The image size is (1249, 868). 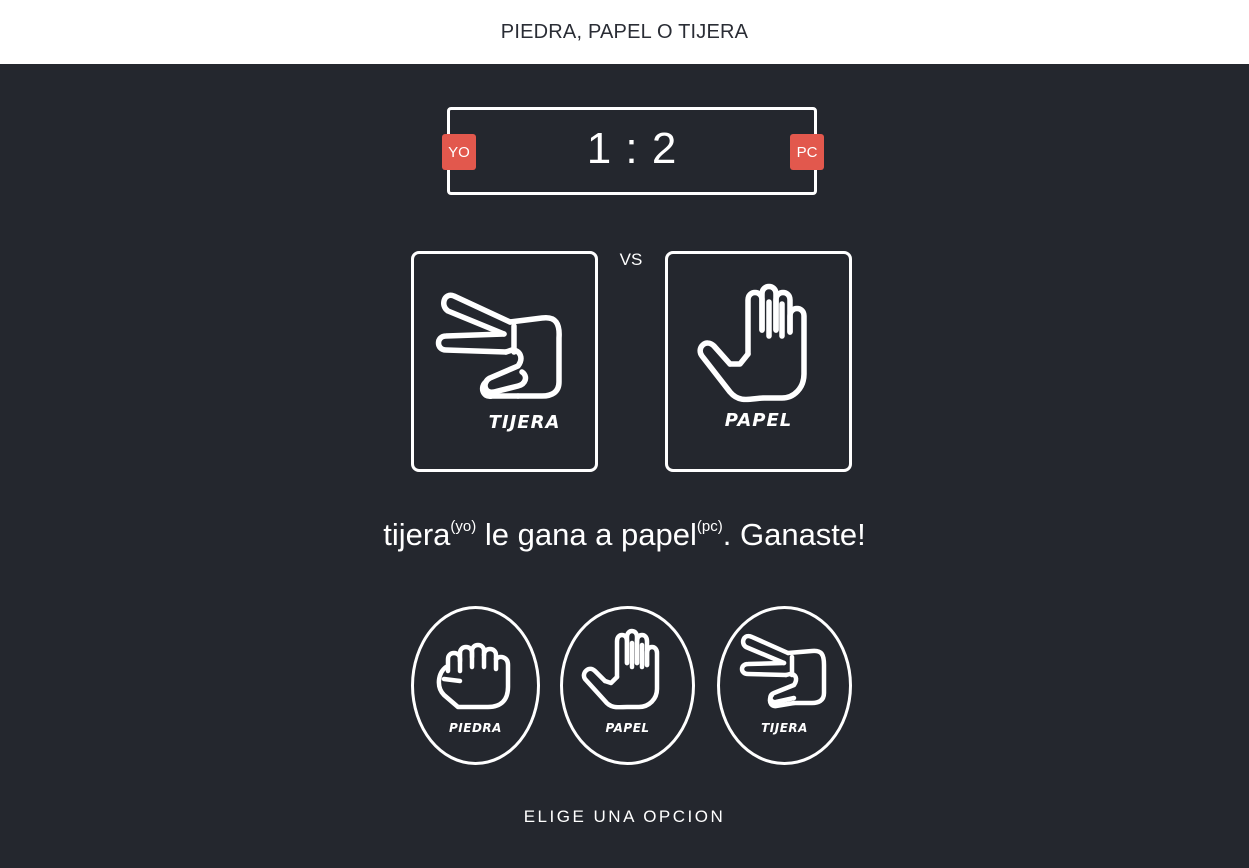 What do you see at coordinates (659, 534) in the screenshot?
I see `result-computer-word: papel` at bounding box center [659, 534].